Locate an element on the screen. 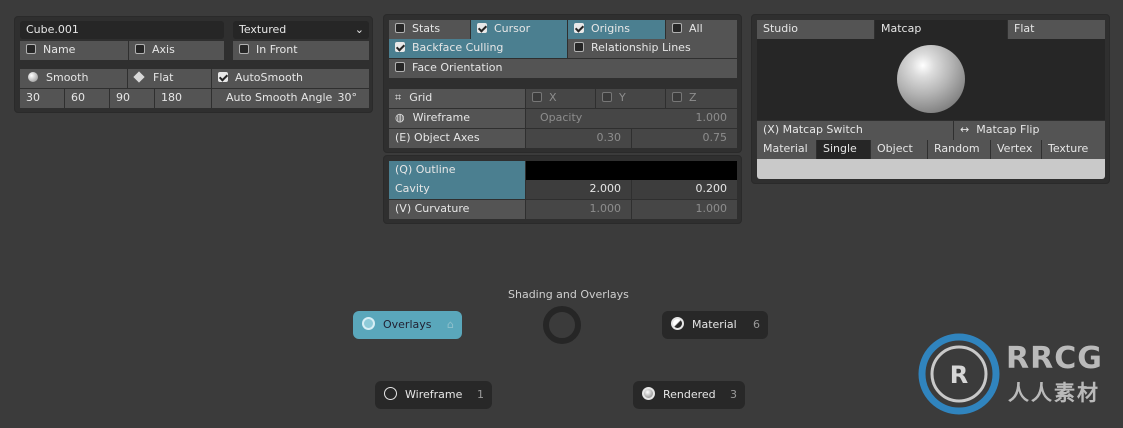 The width and height of the screenshot is (1123, 428). color-tab-texture: Texture is located at coordinates (1073, 149).